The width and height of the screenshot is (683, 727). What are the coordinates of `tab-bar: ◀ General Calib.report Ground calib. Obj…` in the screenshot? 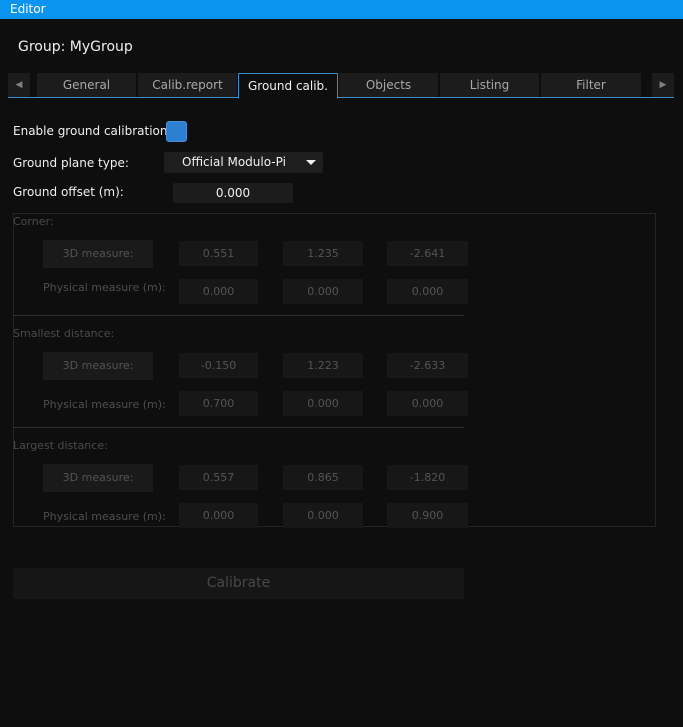 It's located at (341, 86).